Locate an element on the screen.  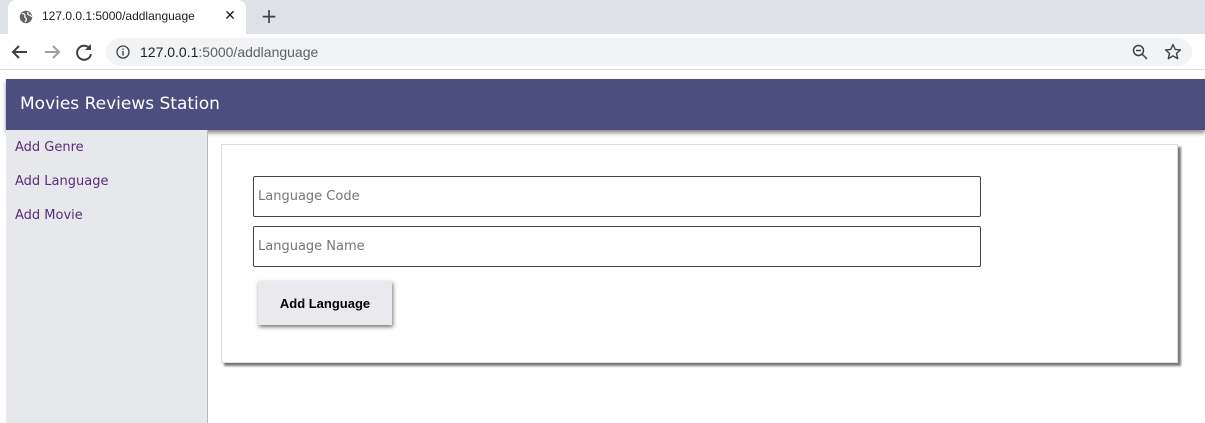
browser-tab-strip: 127.0.0.1:5000/addlanguage ✕ + is located at coordinates (602, 17).